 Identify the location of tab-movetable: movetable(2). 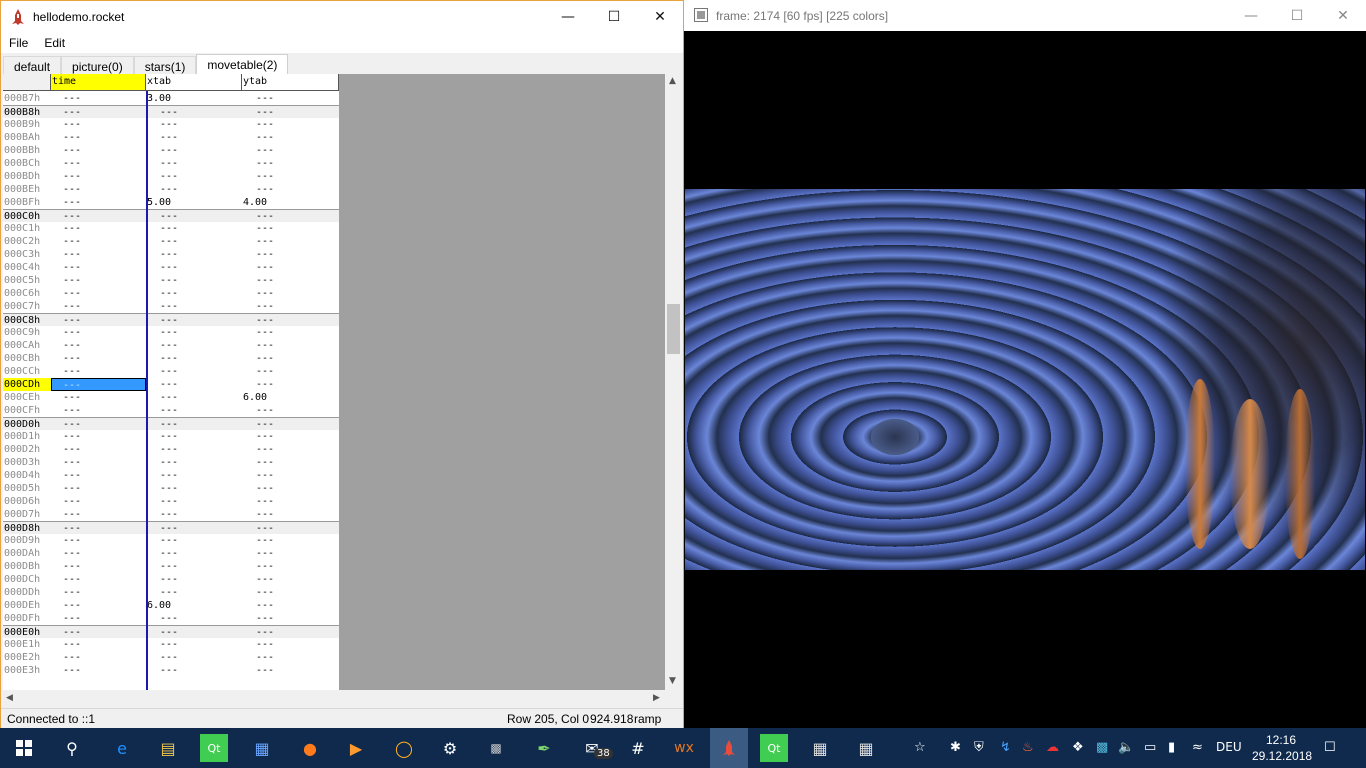
(242, 64).